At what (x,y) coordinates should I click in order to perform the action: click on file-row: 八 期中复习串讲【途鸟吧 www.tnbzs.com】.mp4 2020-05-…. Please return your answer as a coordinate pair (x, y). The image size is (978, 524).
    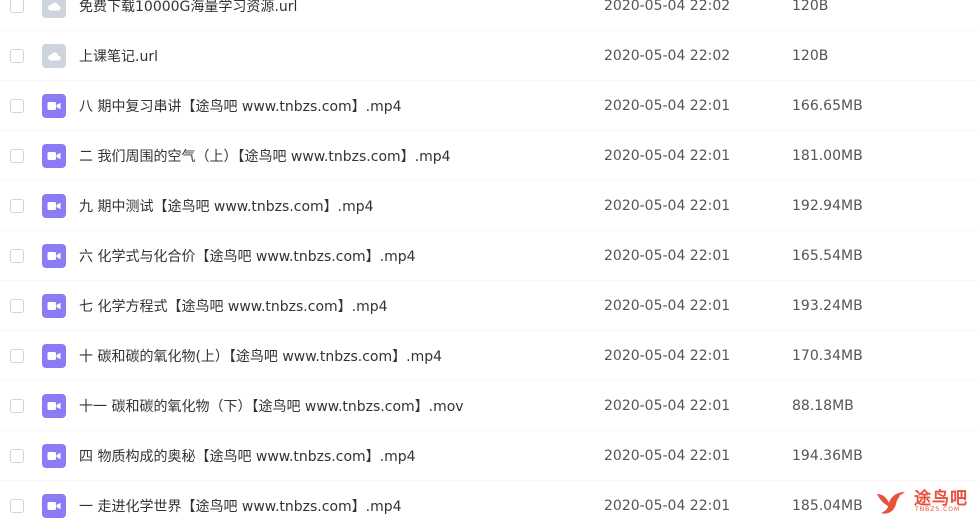
    Looking at the image, I should click on (489, 106).